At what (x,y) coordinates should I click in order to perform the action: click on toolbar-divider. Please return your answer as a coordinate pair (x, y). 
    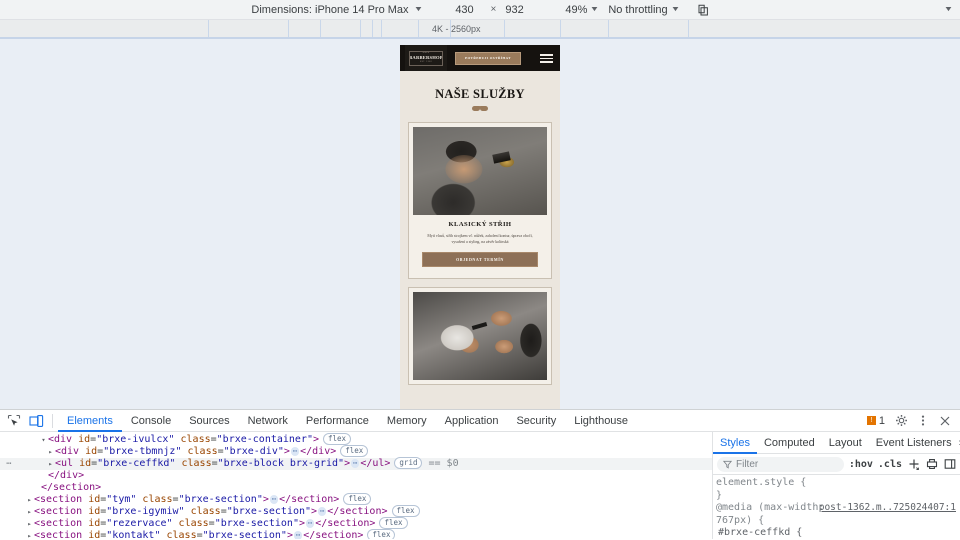
    Looking at the image, I should click on (52, 420).